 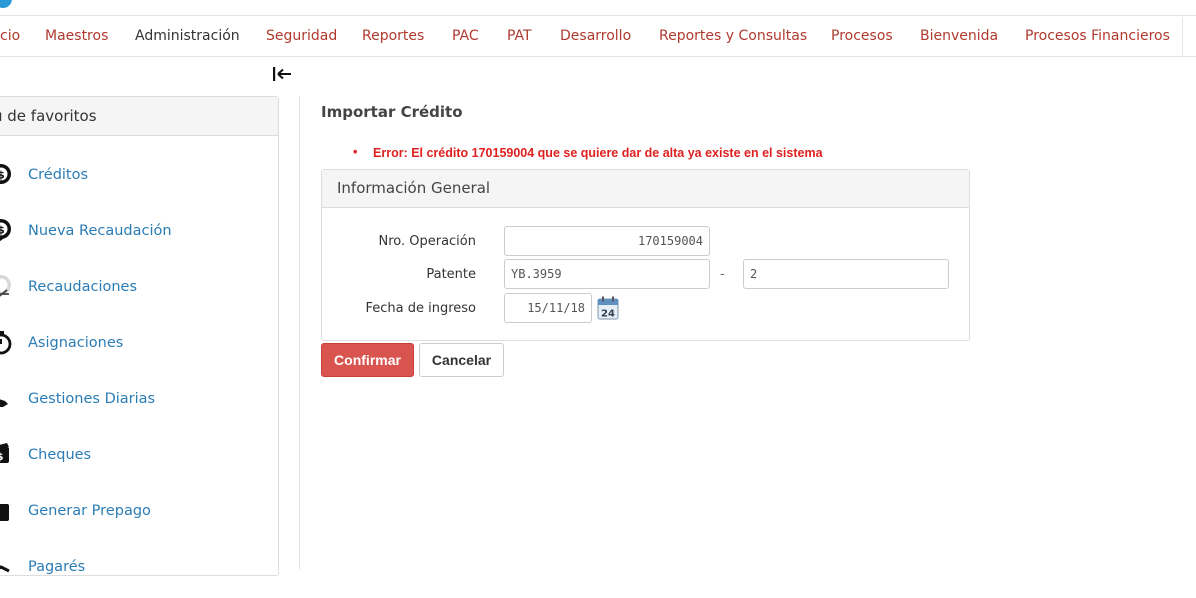 What do you see at coordinates (862, 36) in the screenshot?
I see `nav-item-procesos: Procesos` at bounding box center [862, 36].